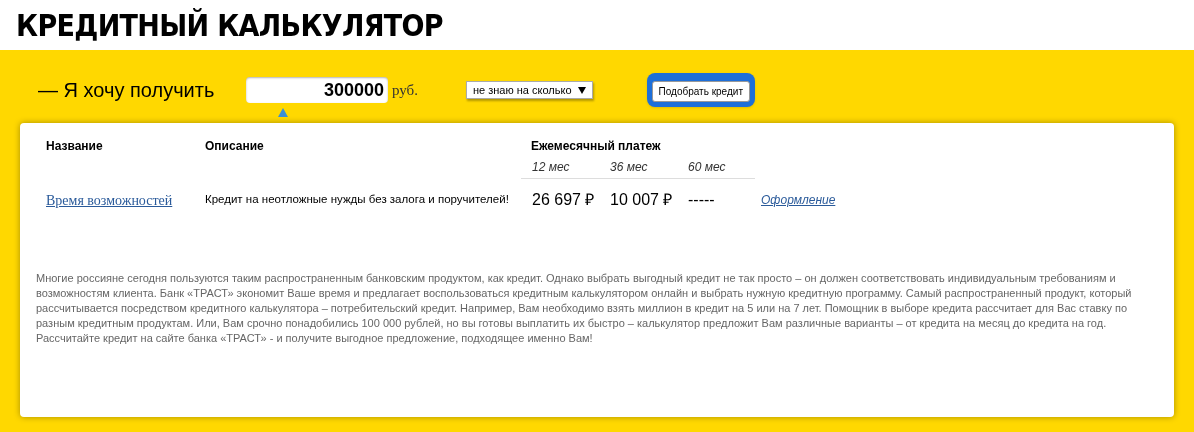 This screenshot has width=1194, height=432. Describe the element at coordinates (357, 200) in the screenshot. I see `credit-description: Кредит на неотложные нужды без залога и поручителей!` at that location.